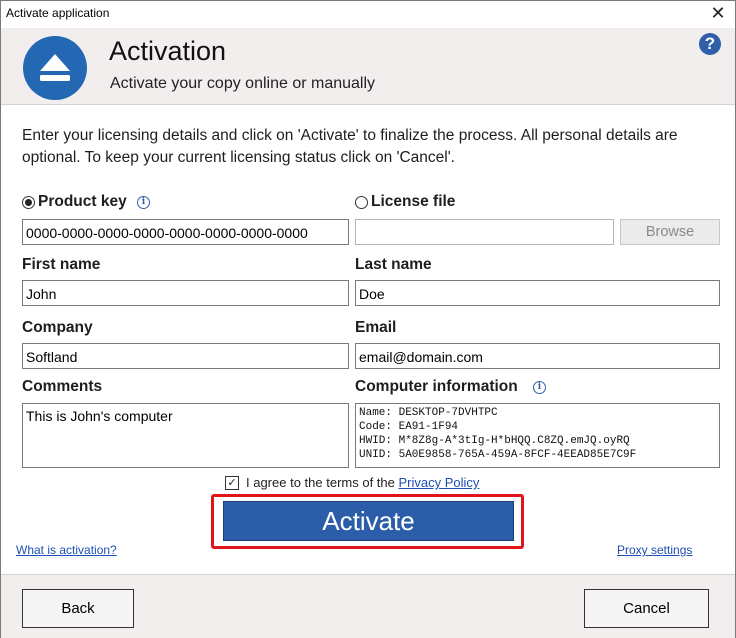 Image resolution: width=736 pixels, height=638 pixels. Describe the element at coordinates (185, 293) in the screenshot. I see `first-name-input: John` at that location.